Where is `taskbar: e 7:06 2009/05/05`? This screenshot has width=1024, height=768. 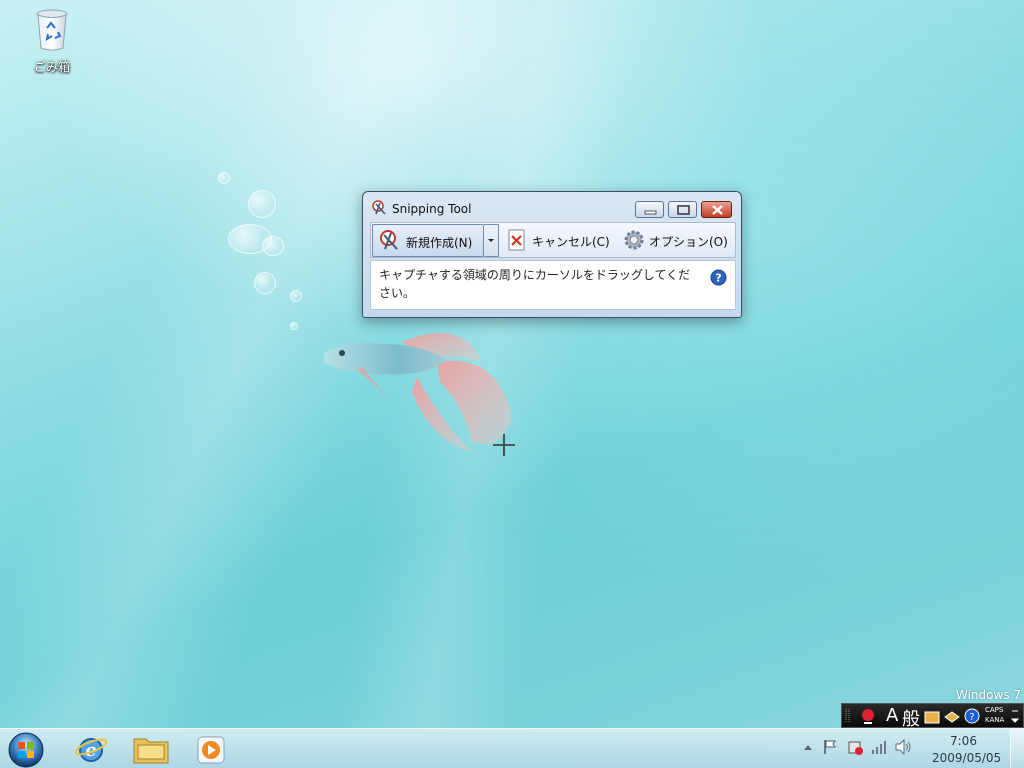 taskbar: e 7:06 2009/05/05 is located at coordinates (512, 748).